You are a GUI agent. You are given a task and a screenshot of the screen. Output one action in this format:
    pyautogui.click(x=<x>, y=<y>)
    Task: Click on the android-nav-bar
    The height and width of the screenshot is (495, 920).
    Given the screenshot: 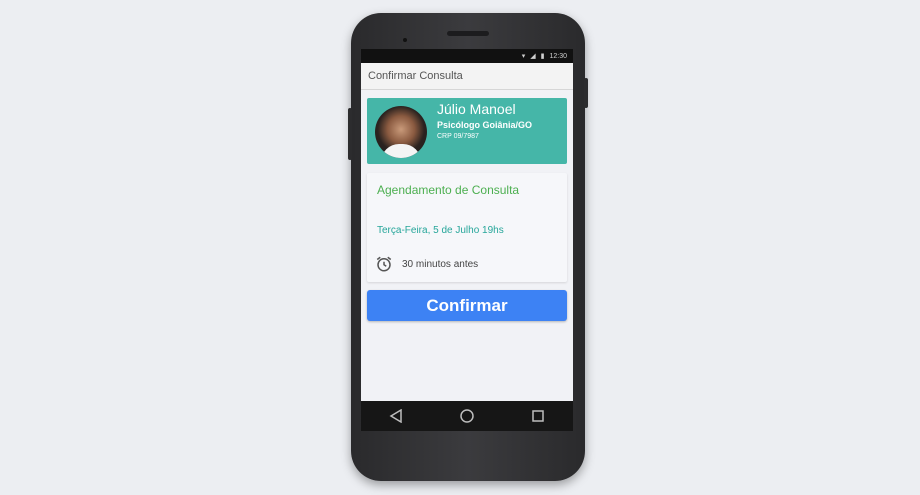 What is the action you would take?
    pyautogui.click(x=467, y=416)
    